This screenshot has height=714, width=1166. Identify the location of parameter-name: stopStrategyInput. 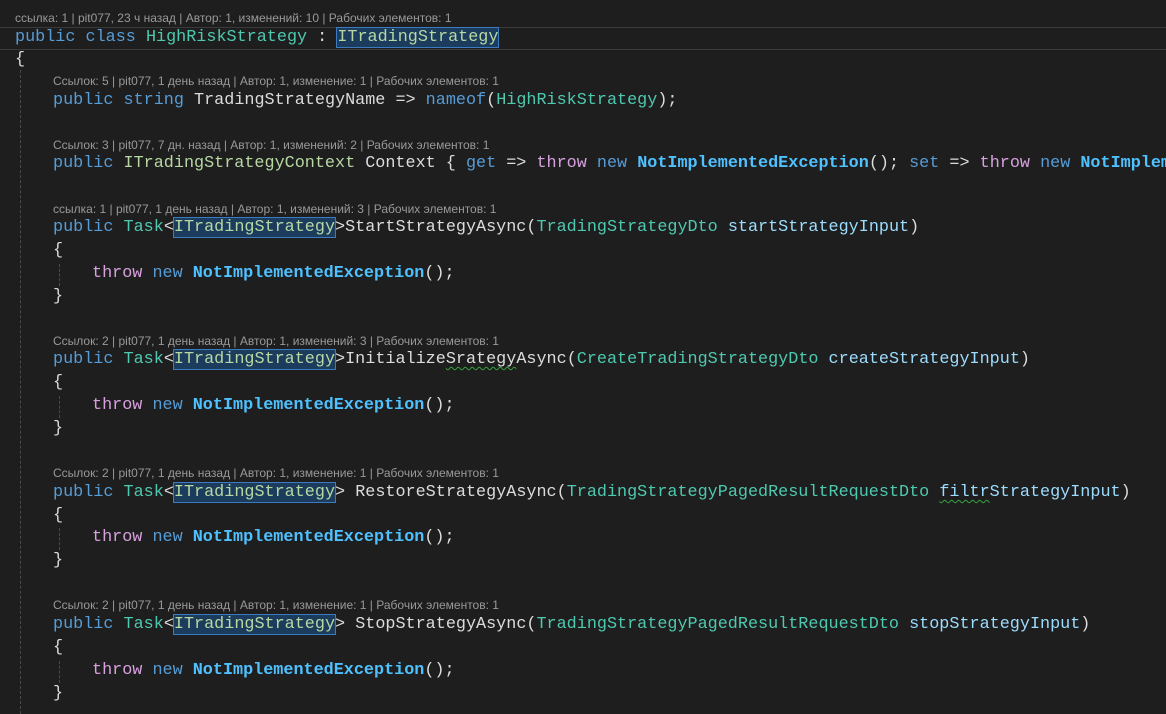
(994, 624).